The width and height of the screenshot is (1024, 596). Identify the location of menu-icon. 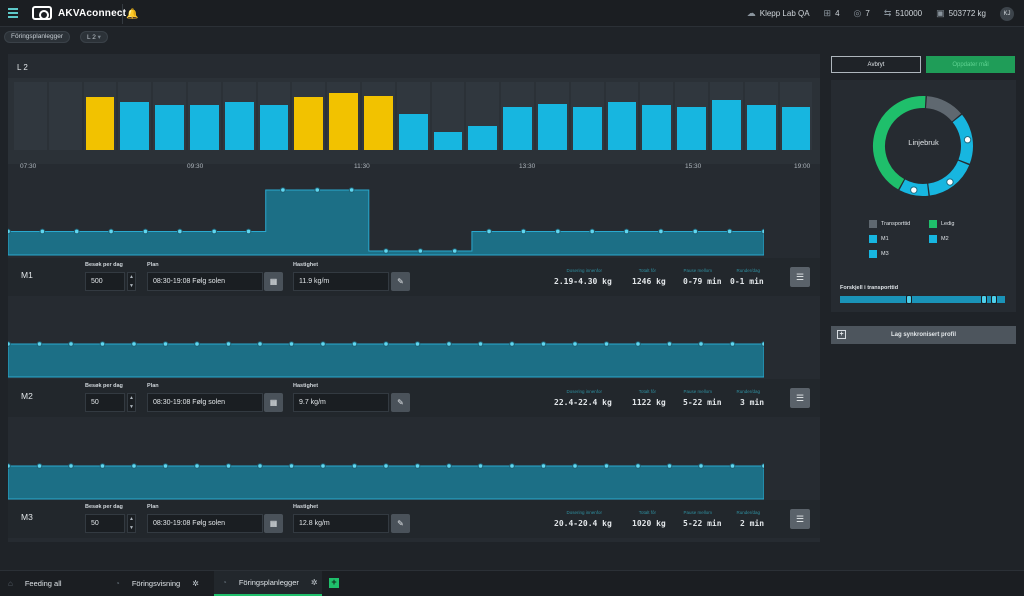
(13, 13).